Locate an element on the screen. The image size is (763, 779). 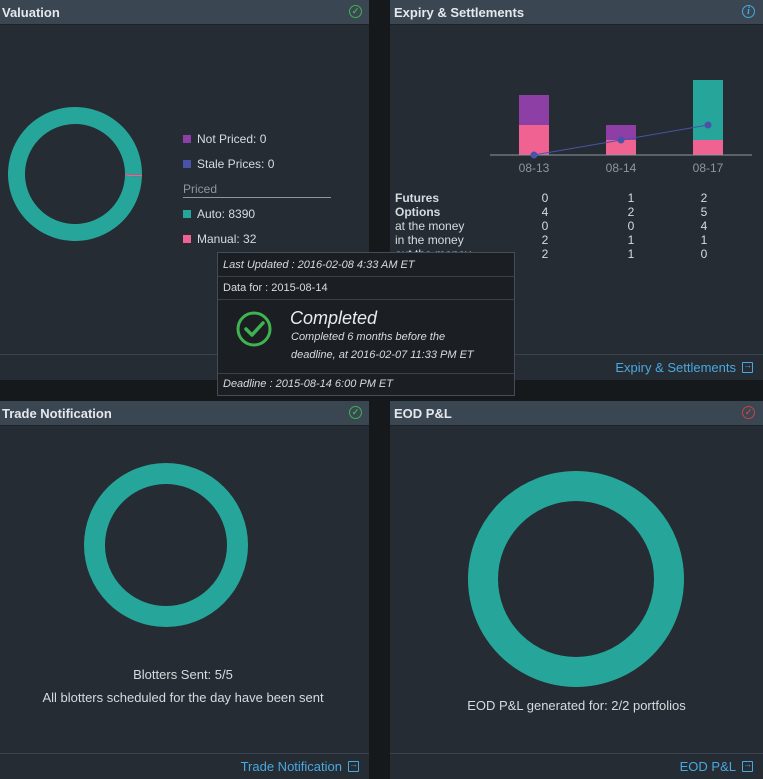
legend-manual: Manual: 32 is located at coordinates (219, 239).